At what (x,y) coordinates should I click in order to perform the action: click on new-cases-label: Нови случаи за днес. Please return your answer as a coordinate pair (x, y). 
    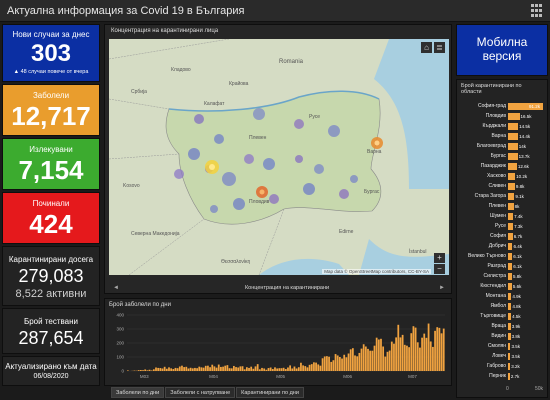
    Looking at the image, I should click on (51, 34).